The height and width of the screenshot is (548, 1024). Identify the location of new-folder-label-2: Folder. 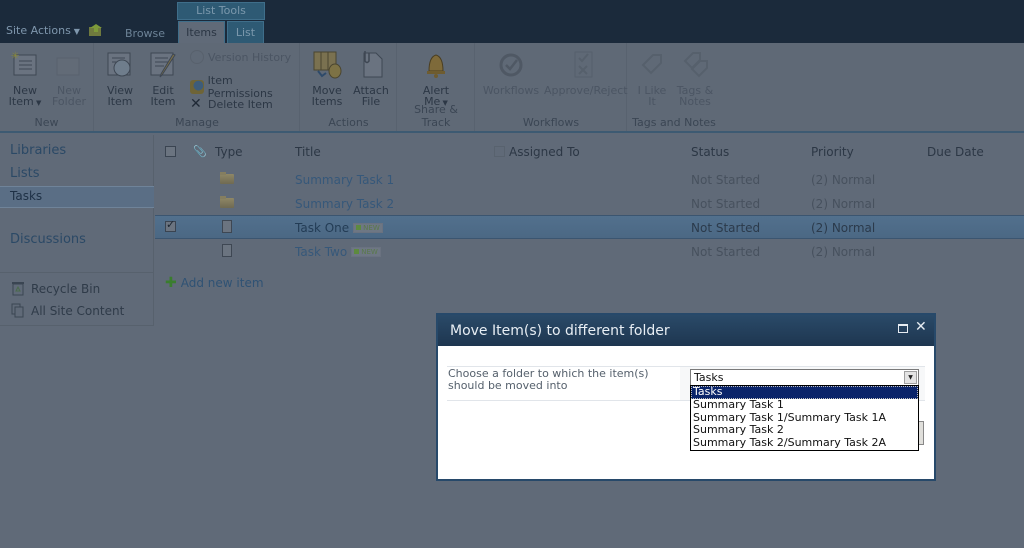
(69, 101).